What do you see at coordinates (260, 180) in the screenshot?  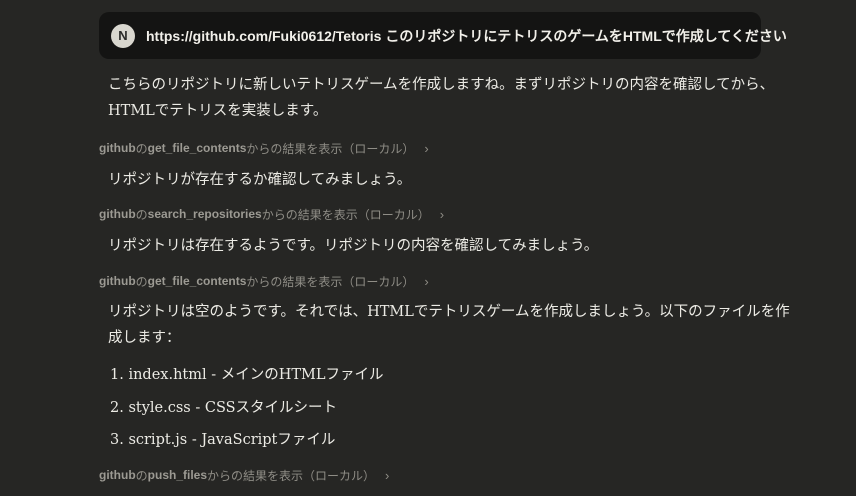 I see `assistant-message-check: リポジトリが存在するか確認してみましょう。` at bounding box center [260, 180].